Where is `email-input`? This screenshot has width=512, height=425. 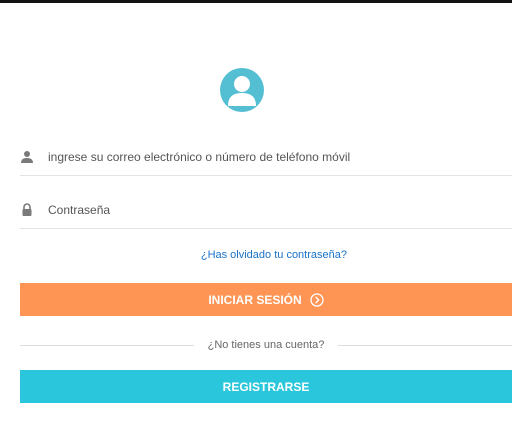 email-input is located at coordinates (273, 157).